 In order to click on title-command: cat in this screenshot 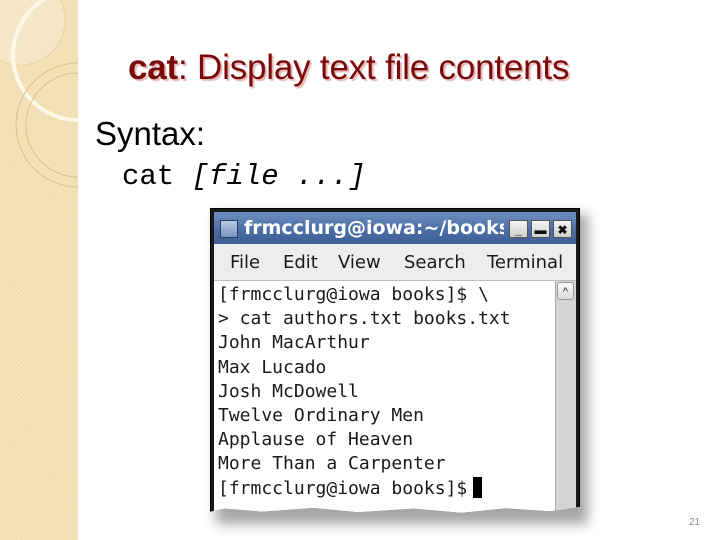, I will do `click(153, 67)`.